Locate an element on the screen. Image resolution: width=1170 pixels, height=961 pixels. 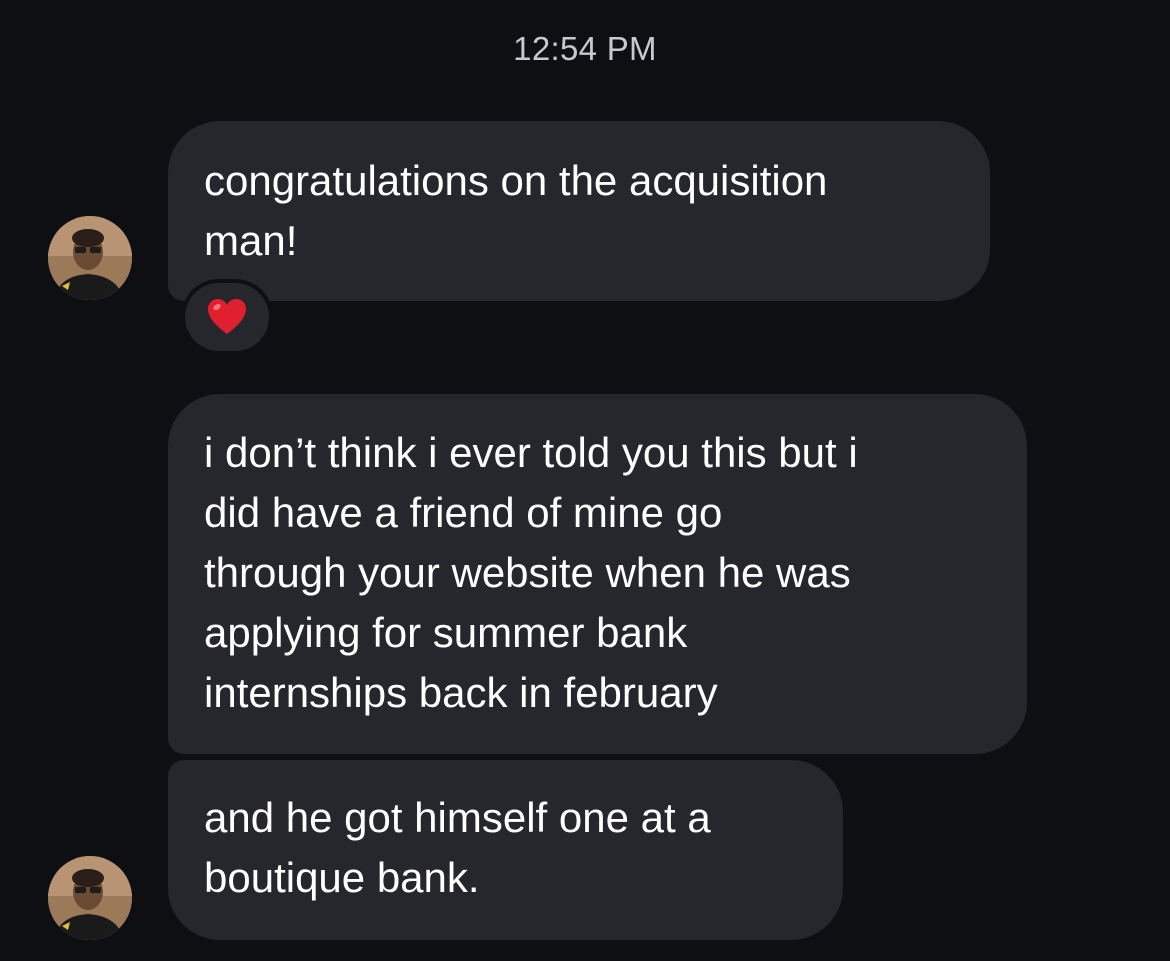
heart-emoji-icon is located at coordinates (227, 316).